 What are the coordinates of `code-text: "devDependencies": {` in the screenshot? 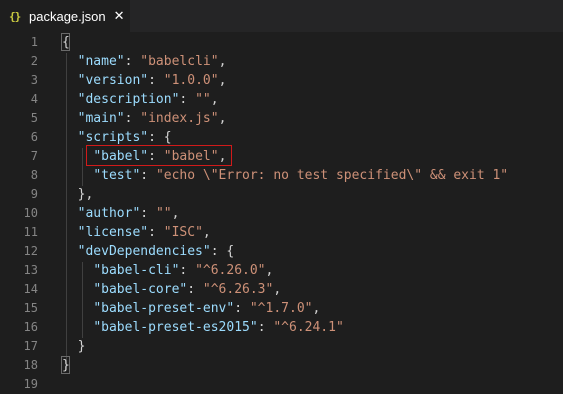 It's located at (148, 251).